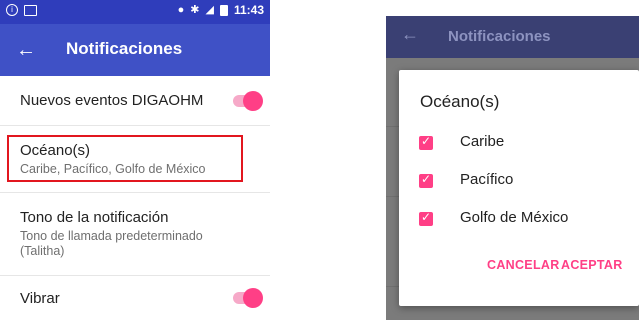 The image size is (639, 320). Describe the element at coordinates (12, 10) in the screenshot. I see `info-icon: i` at that location.